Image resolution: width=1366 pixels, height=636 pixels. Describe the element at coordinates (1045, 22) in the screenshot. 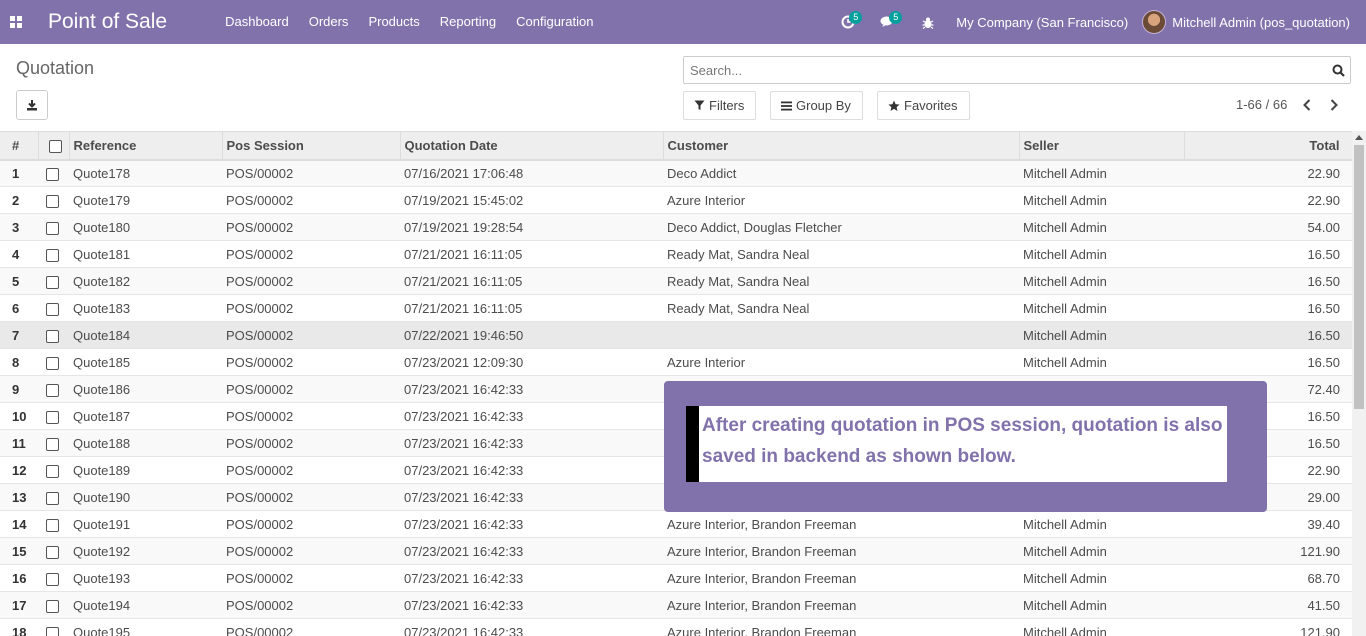

I see `company-switcher: My Company (San Francisco)` at that location.